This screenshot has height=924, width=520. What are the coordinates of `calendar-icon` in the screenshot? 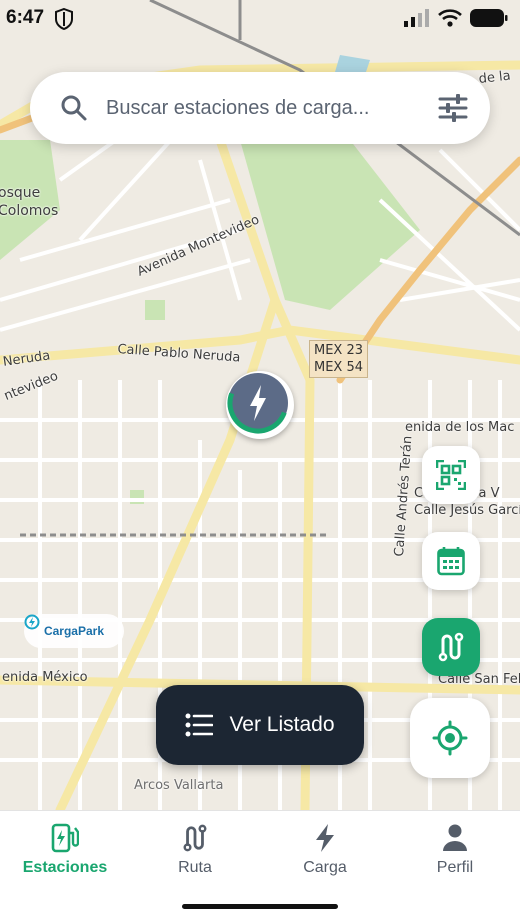 It's located at (451, 561).